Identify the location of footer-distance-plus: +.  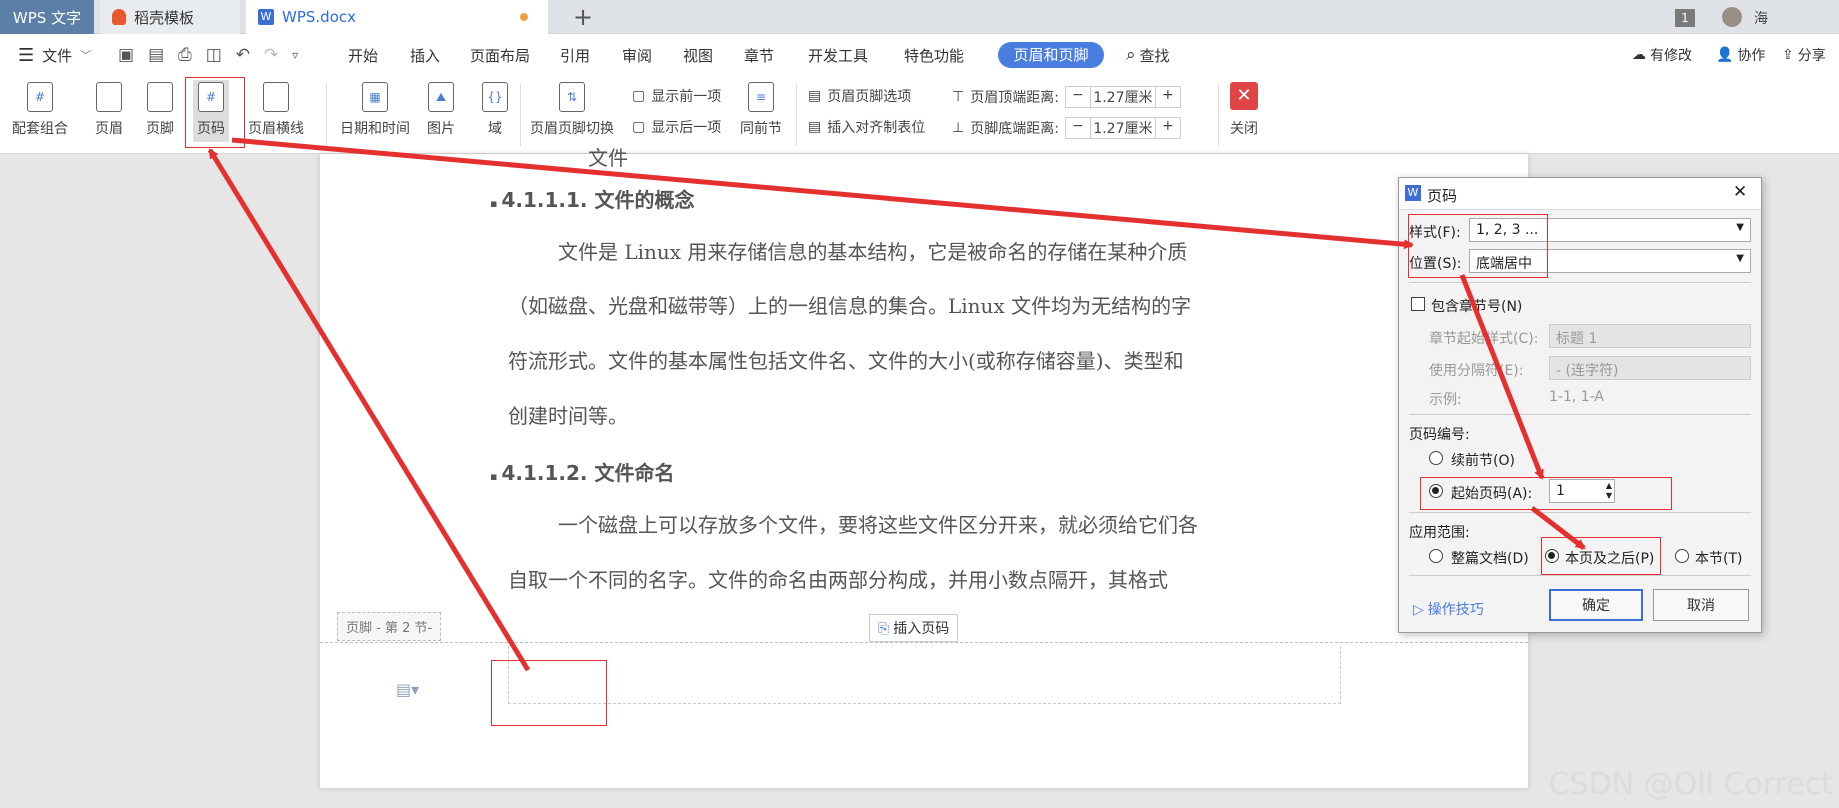
(1167, 128).